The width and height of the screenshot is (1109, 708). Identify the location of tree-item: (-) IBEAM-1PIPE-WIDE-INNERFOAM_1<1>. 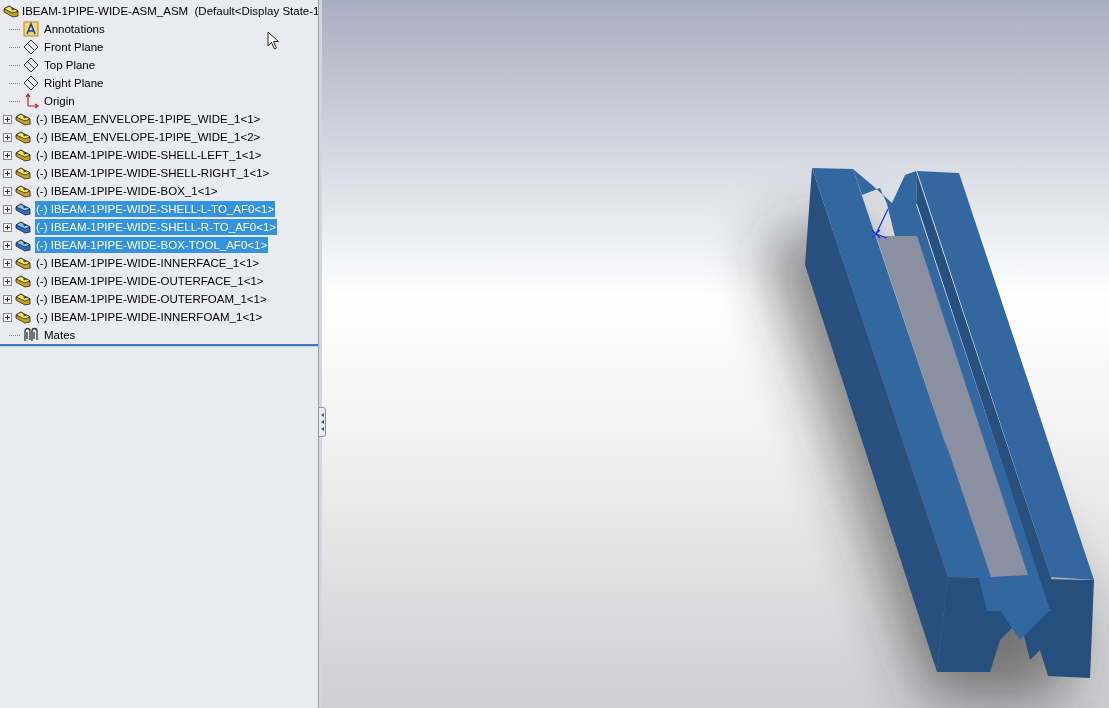
(149, 317).